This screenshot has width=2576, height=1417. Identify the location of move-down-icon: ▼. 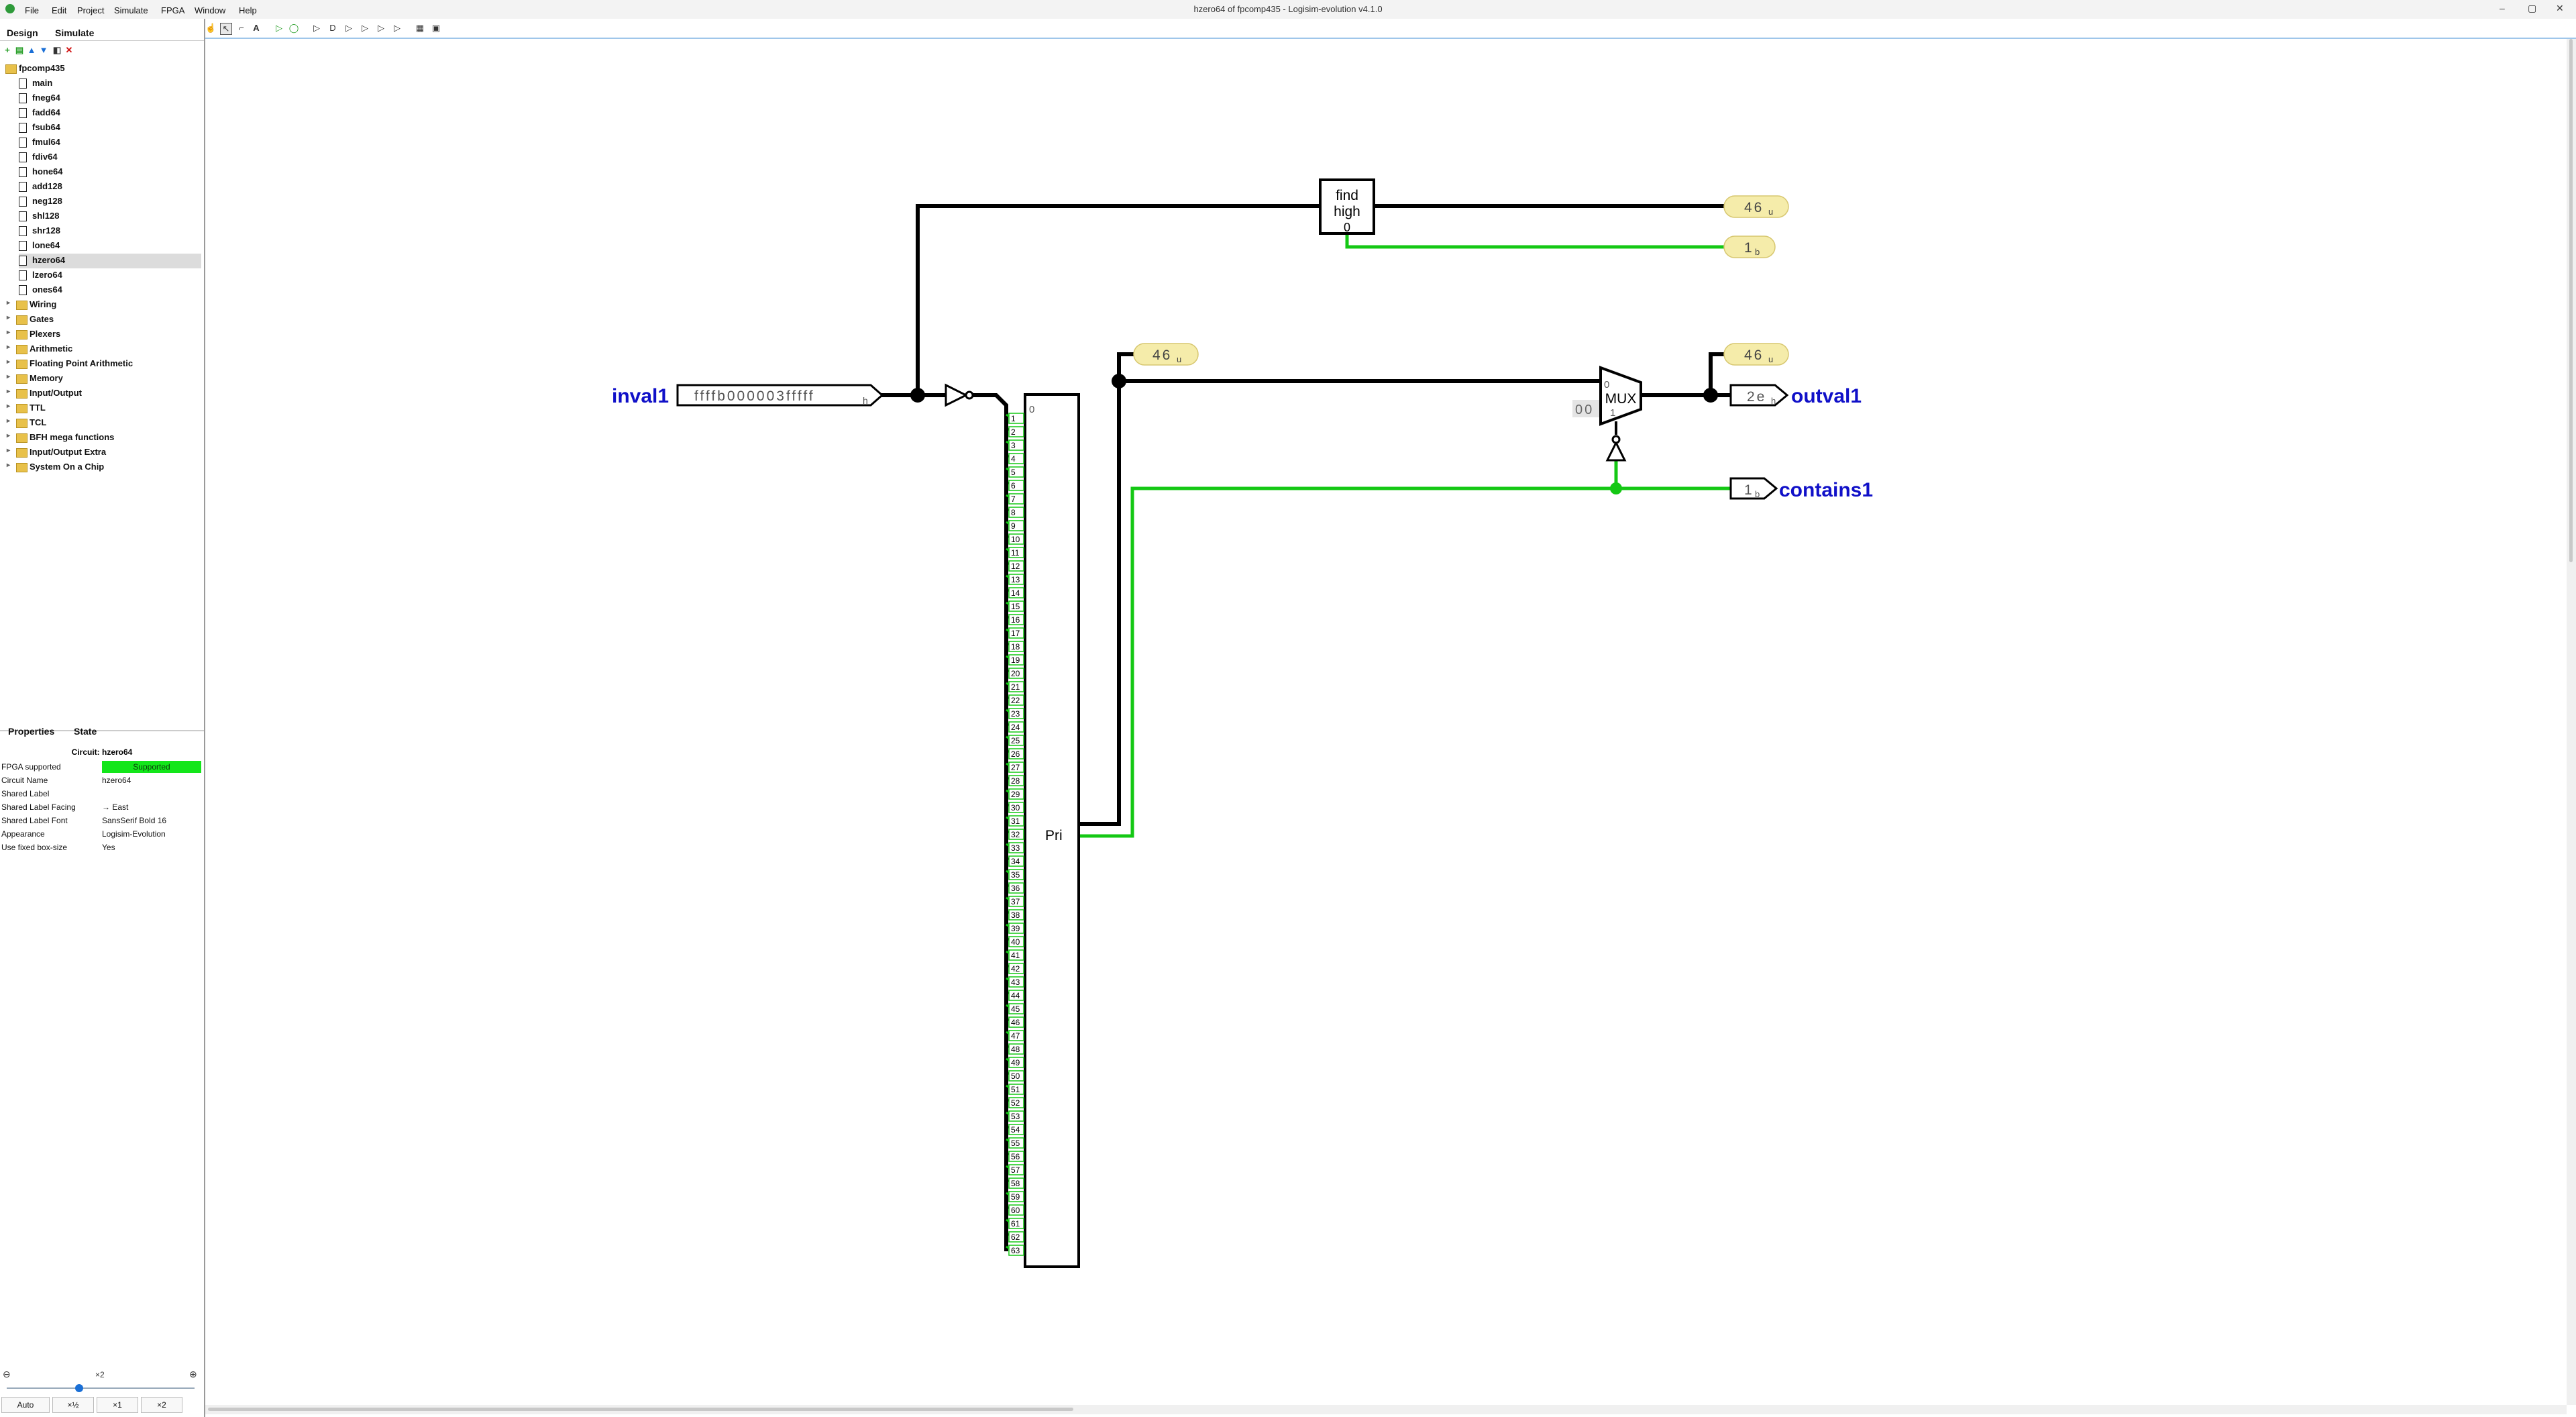
(43, 51).